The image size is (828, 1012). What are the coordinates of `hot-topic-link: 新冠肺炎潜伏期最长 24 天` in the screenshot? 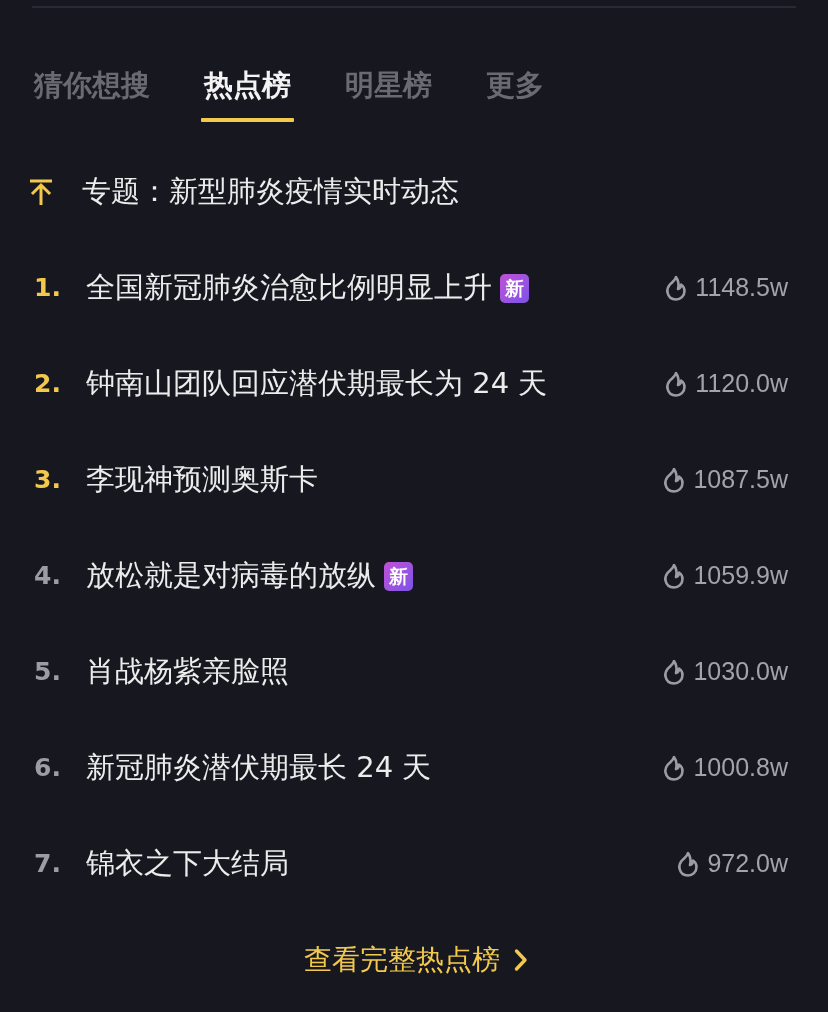 It's located at (259, 768).